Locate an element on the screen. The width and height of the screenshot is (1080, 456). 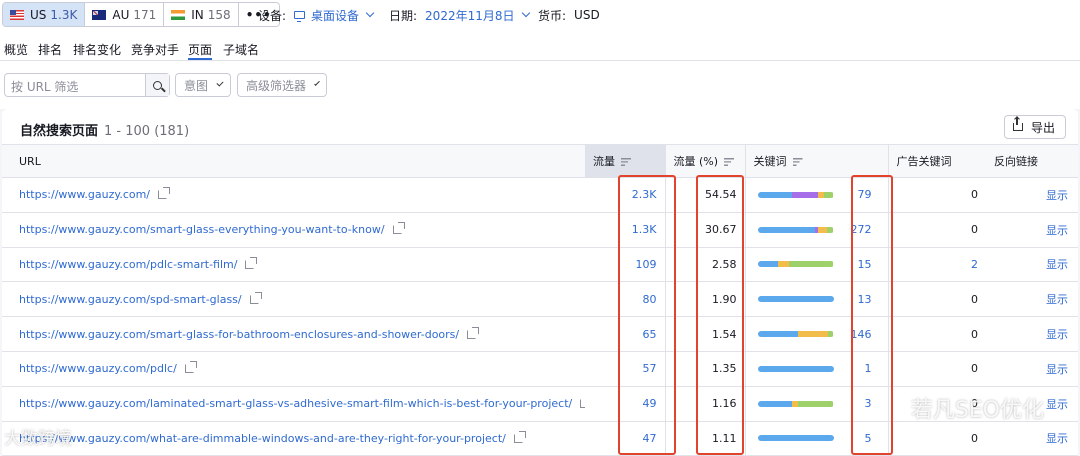
card-title-text: 自然搜索页面 is located at coordinates (59, 131).